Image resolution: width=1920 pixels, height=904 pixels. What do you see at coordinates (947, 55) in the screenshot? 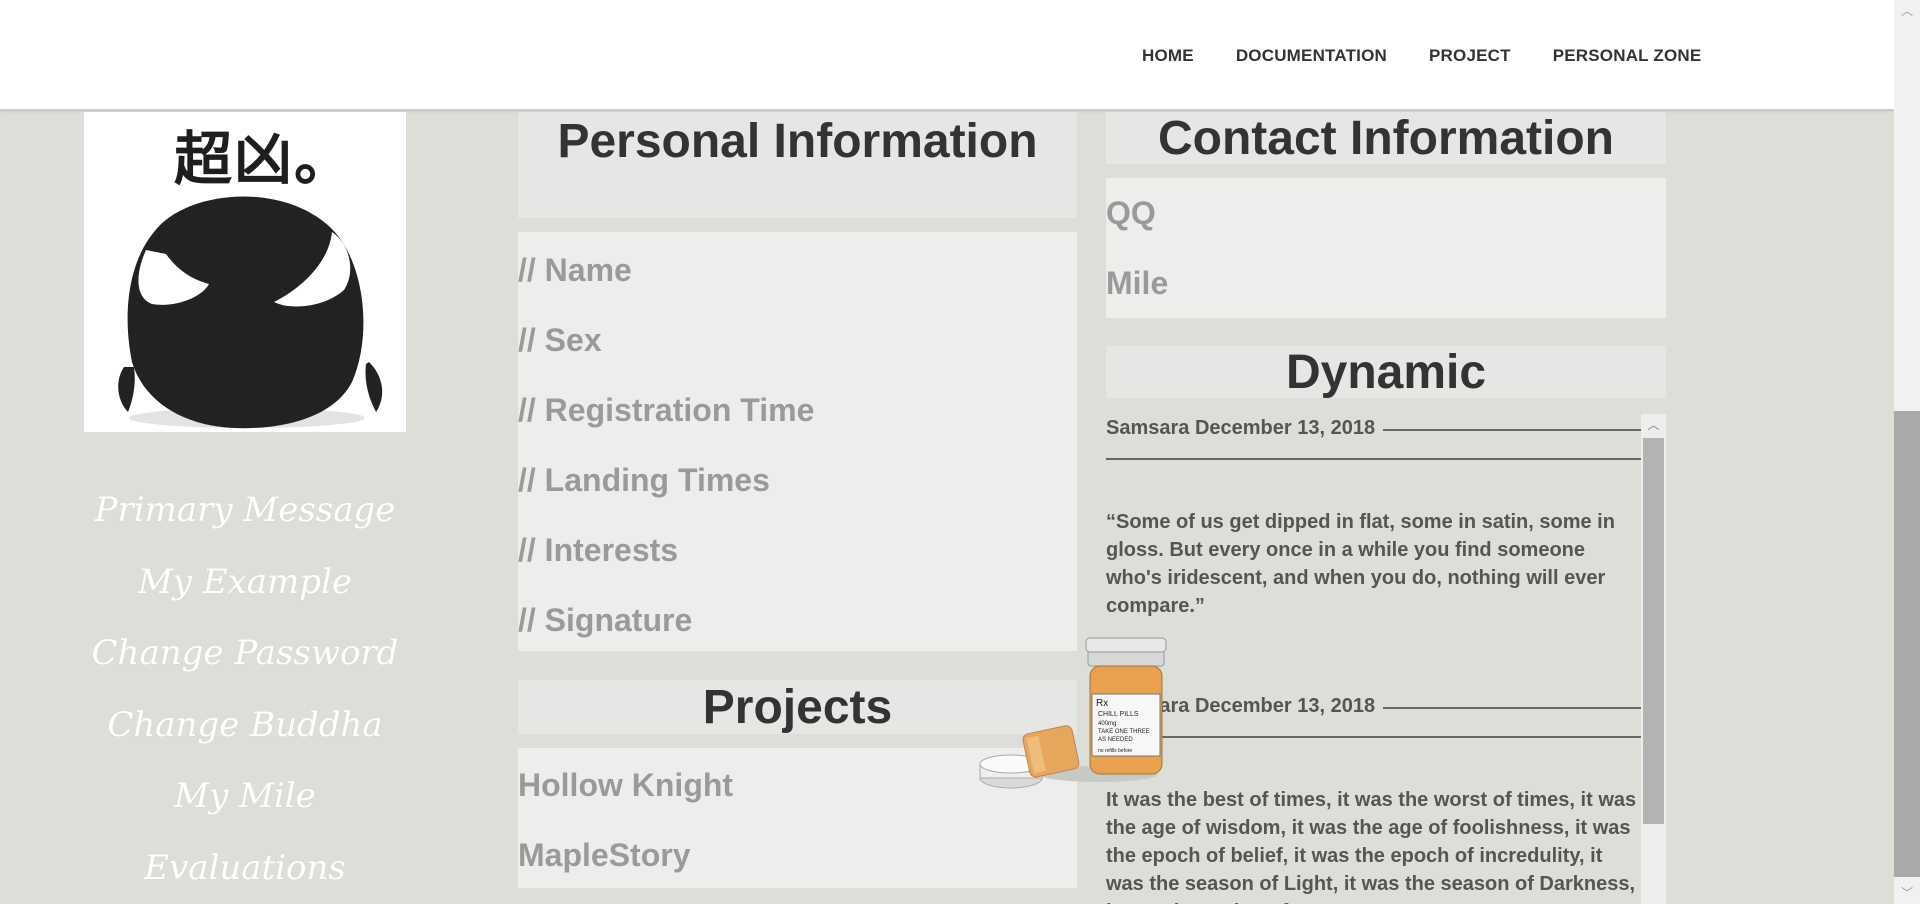
I see `top-navigation-bar: HOME DOCUMENTATION PROJECT PERSONAL ZONE` at bounding box center [947, 55].